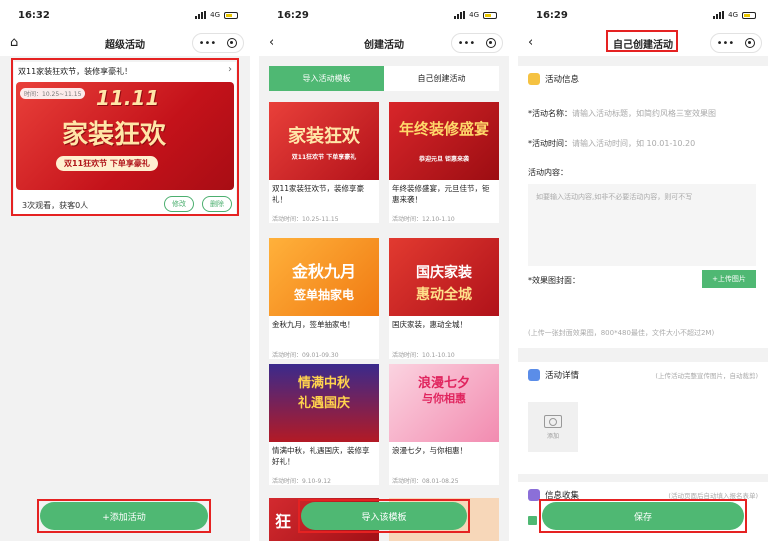  I want to click on template-card: 金秋九月 签单抽家电 金秋九月，签单抽家电！ 活动时间：09.01-09.30, so click(324, 298).